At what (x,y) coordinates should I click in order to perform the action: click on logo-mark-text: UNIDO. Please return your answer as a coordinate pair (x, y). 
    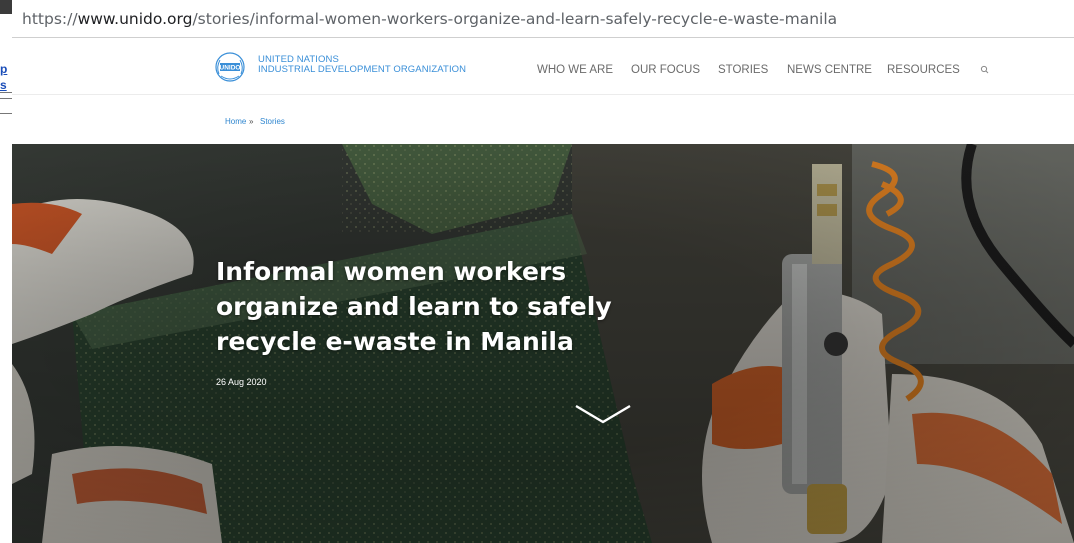
    Looking at the image, I should click on (230, 68).